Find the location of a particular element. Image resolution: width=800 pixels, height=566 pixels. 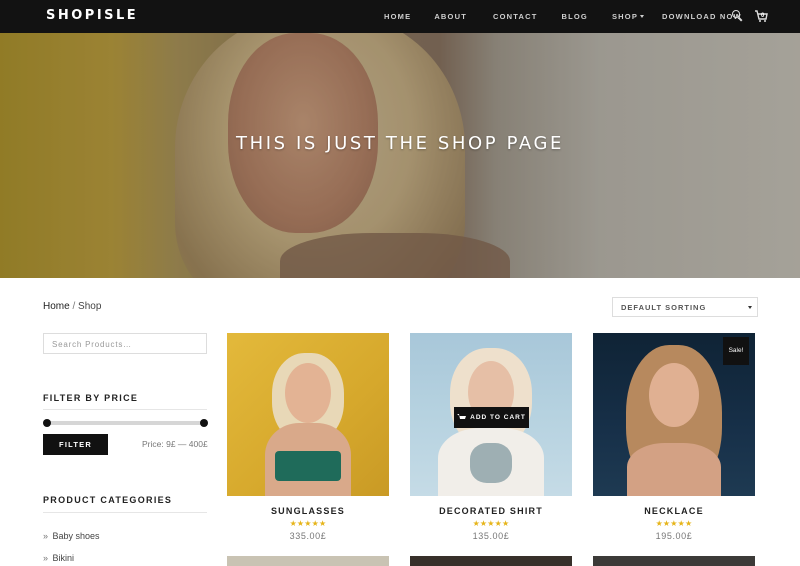

breadcrumb-home-link: Home is located at coordinates (56, 306).